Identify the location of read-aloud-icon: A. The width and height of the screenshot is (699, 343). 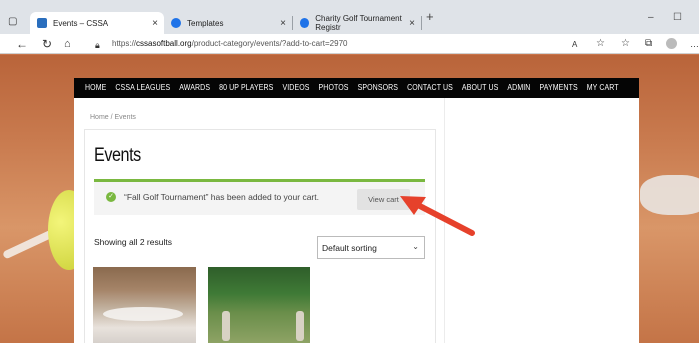
(574, 45).